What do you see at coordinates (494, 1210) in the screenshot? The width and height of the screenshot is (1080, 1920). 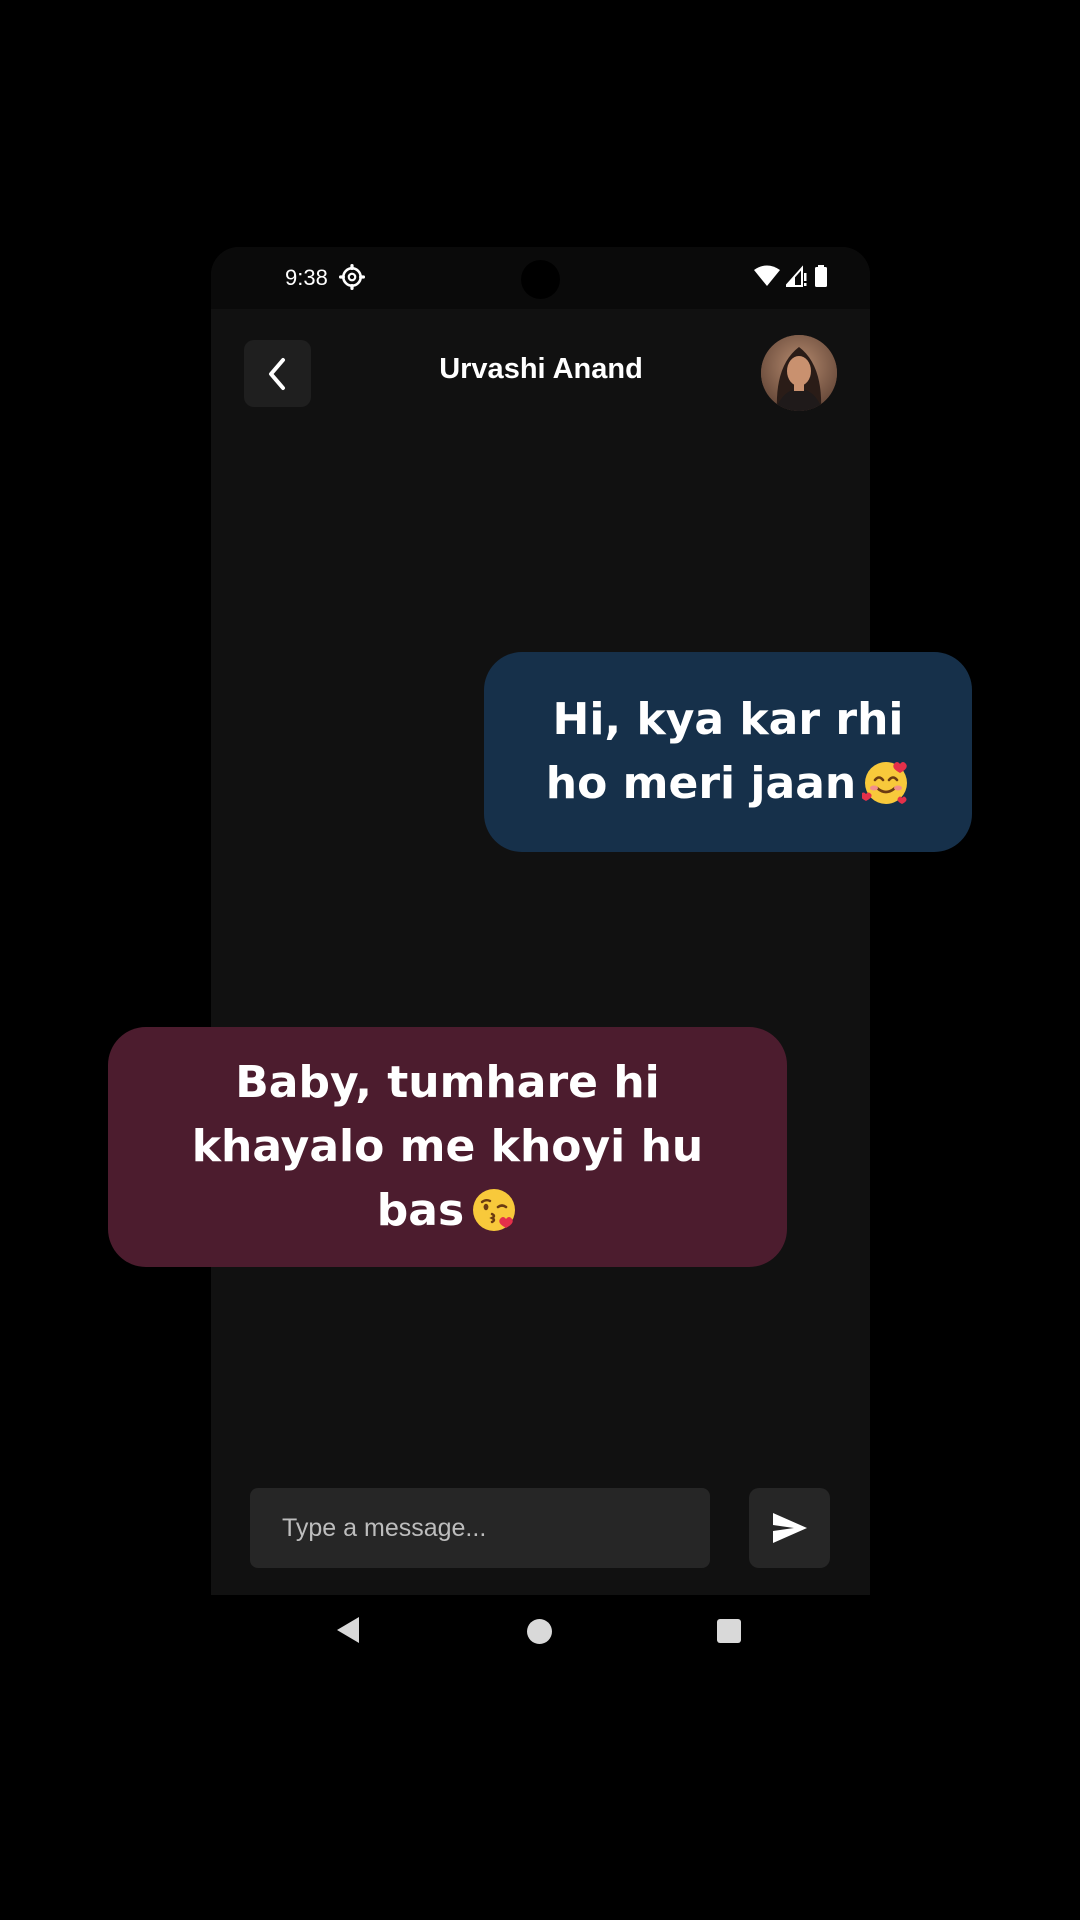 I see `face-blowing-kiss-icon` at bounding box center [494, 1210].